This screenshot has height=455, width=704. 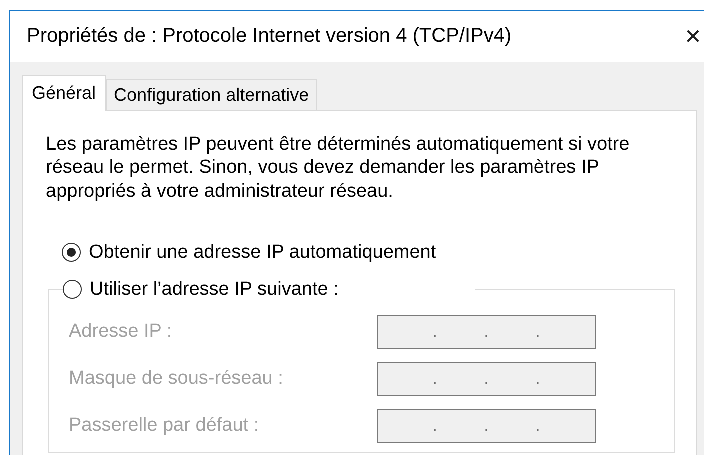 What do you see at coordinates (262, 253) in the screenshot?
I see `option-label: Obtenir une adresse IP automatiquement` at bounding box center [262, 253].